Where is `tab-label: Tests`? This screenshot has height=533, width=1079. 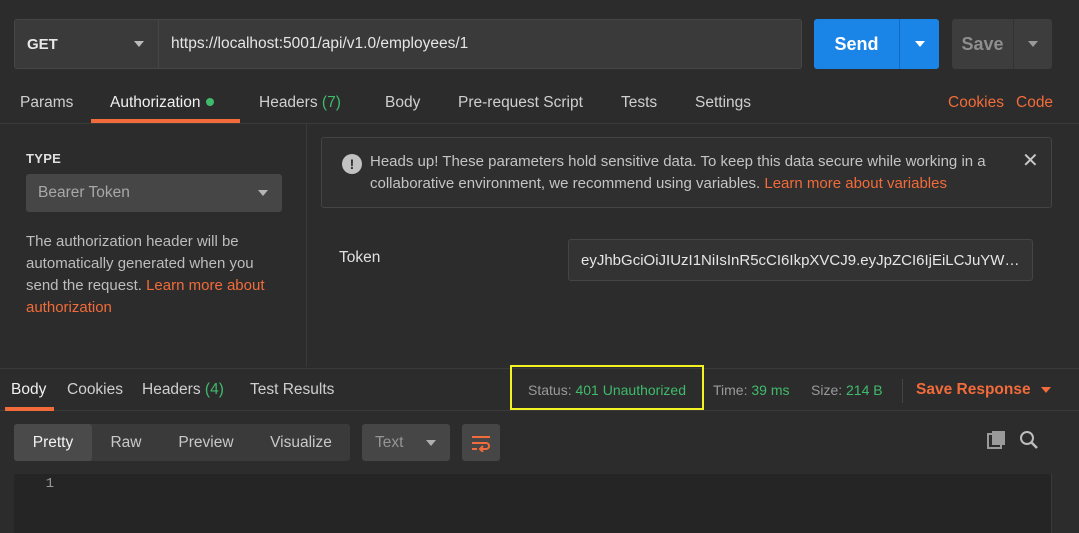 tab-label: Tests is located at coordinates (639, 102).